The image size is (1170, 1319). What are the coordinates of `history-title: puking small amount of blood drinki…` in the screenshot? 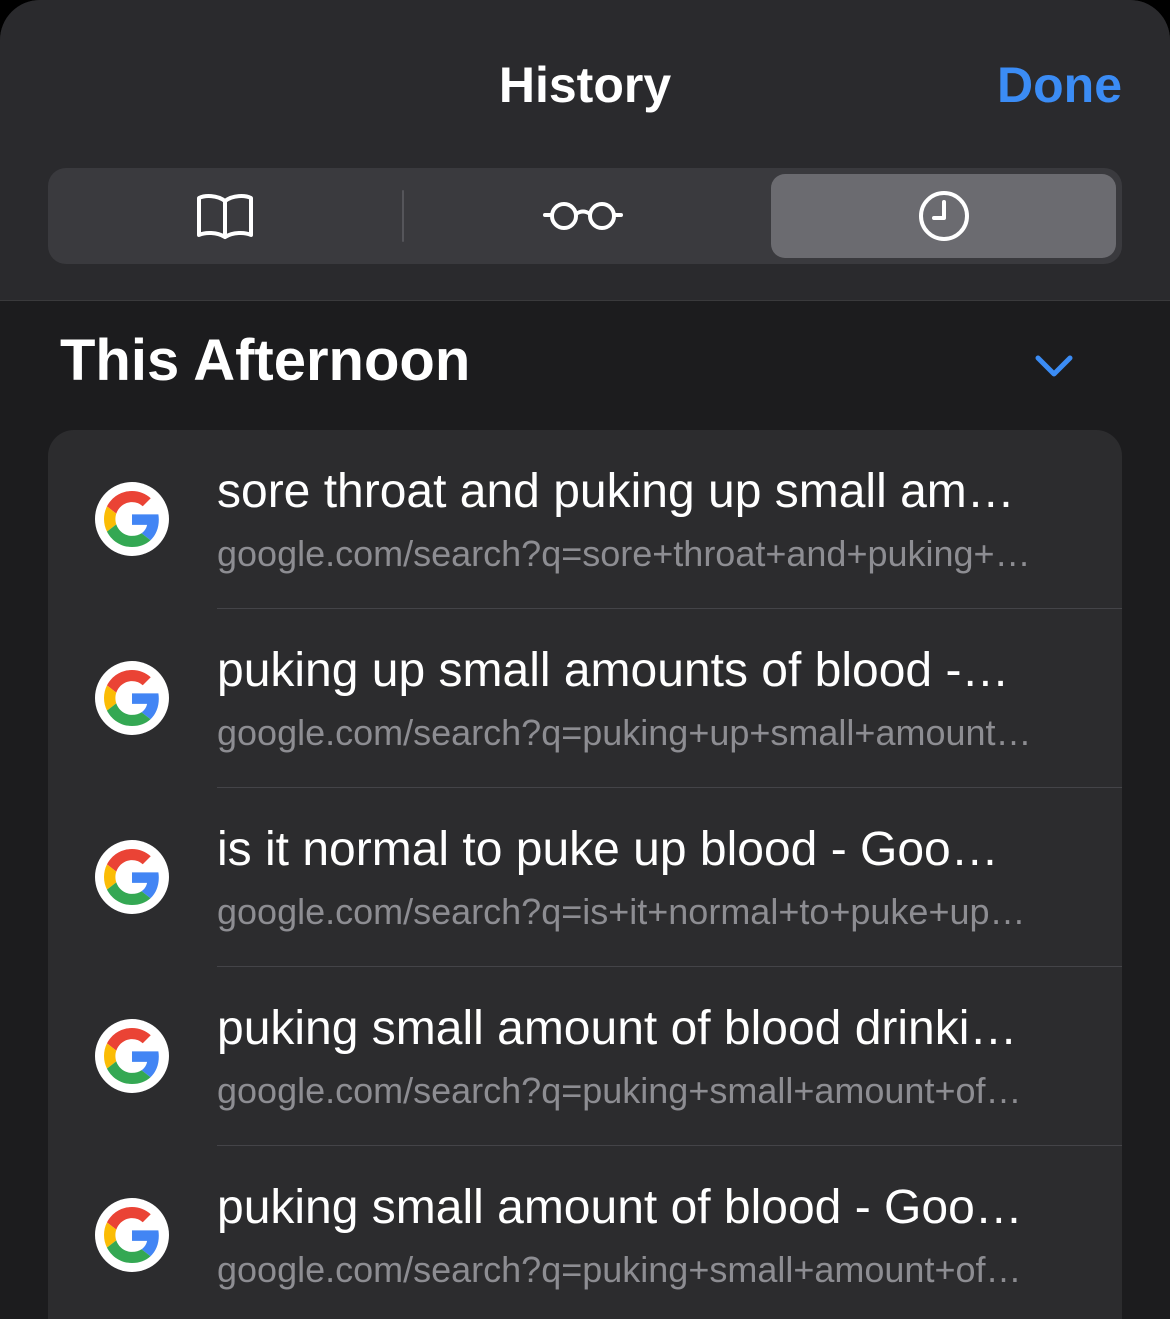 It's located at (617, 1028).